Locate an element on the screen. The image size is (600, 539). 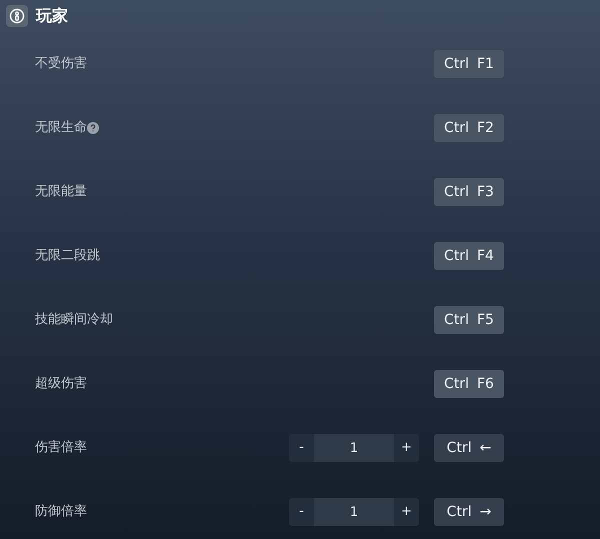
option-label: 技能瞬间冷却 is located at coordinates (74, 320).